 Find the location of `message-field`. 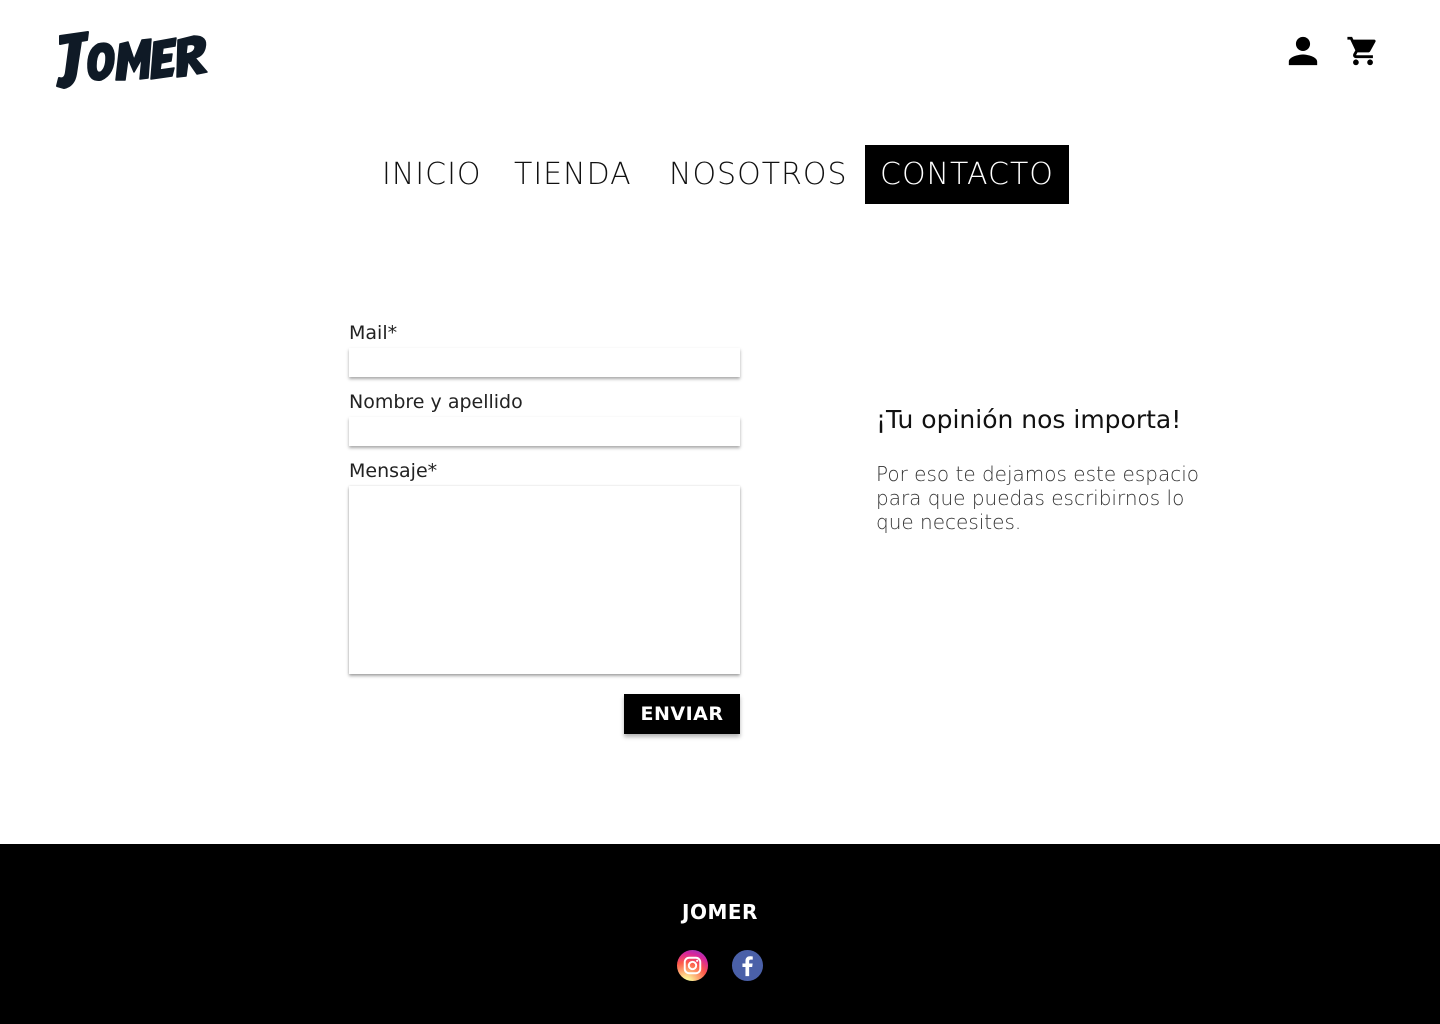

message-field is located at coordinates (544, 580).